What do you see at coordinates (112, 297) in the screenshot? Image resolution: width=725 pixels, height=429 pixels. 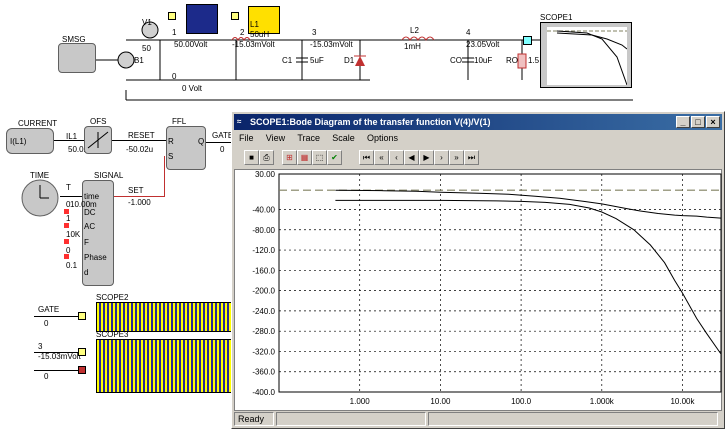 I see `scope2-label: SCOPE2` at bounding box center [112, 297].